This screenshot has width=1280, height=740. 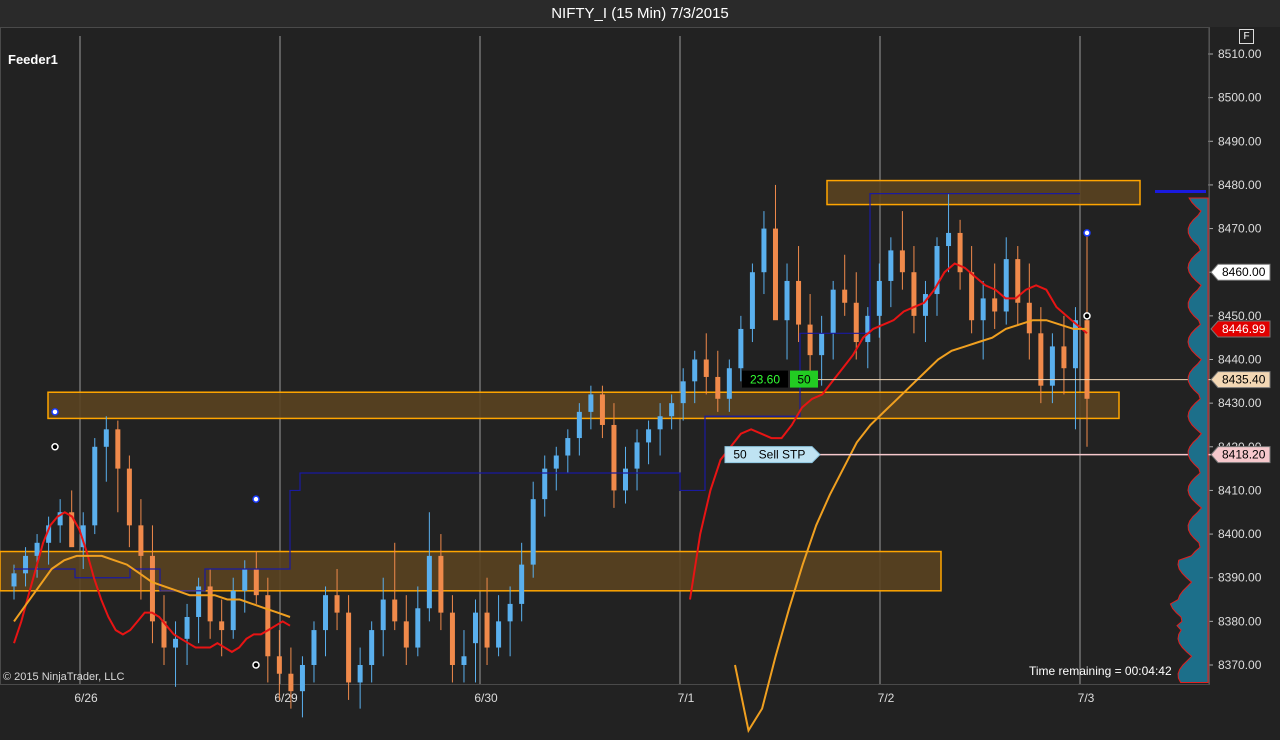 I want to click on y-axis-label: 8470.00, so click(x=1240, y=229).